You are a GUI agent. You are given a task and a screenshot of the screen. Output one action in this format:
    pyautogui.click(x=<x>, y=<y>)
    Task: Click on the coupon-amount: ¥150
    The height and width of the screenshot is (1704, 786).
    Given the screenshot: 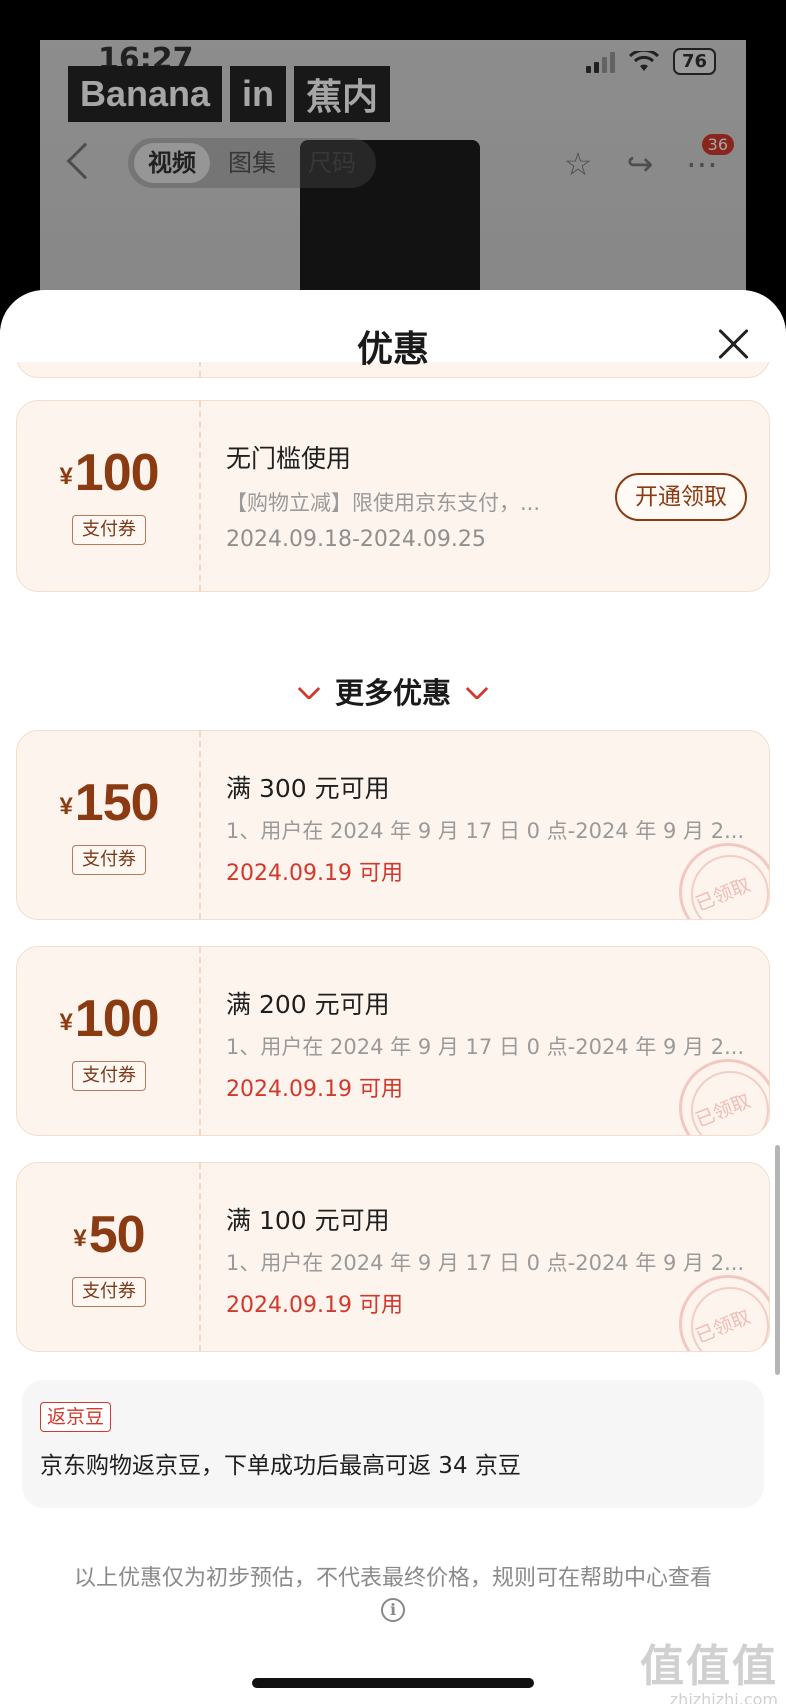 What is the action you would take?
    pyautogui.click(x=109, y=803)
    